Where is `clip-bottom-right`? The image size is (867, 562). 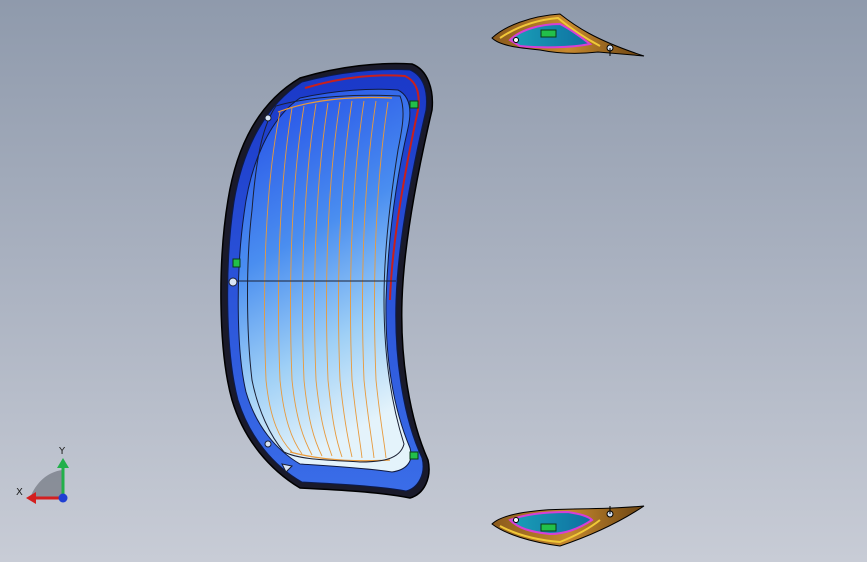
clip-bottom-right is located at coordinates (414, 455).